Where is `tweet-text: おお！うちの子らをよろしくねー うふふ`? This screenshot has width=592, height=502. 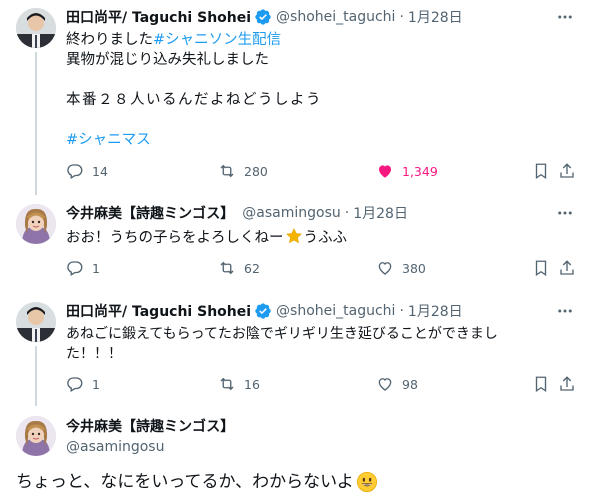 tweet-text: おお！うちの子らをよろしくねー うふふ is located at coordinates (316, 237).